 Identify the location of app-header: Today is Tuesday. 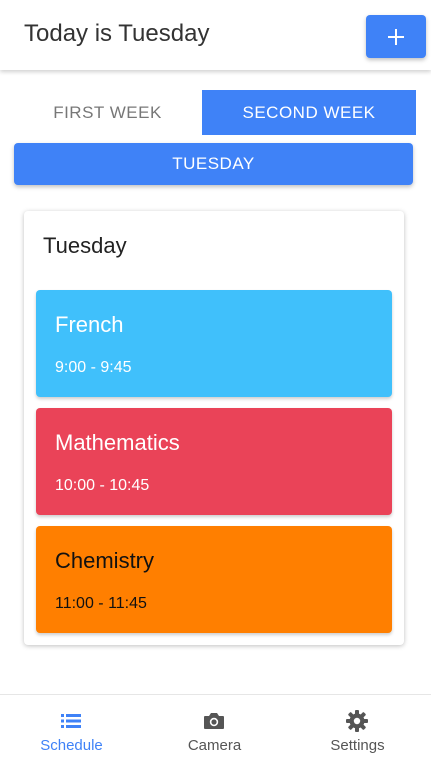
(215, 35).